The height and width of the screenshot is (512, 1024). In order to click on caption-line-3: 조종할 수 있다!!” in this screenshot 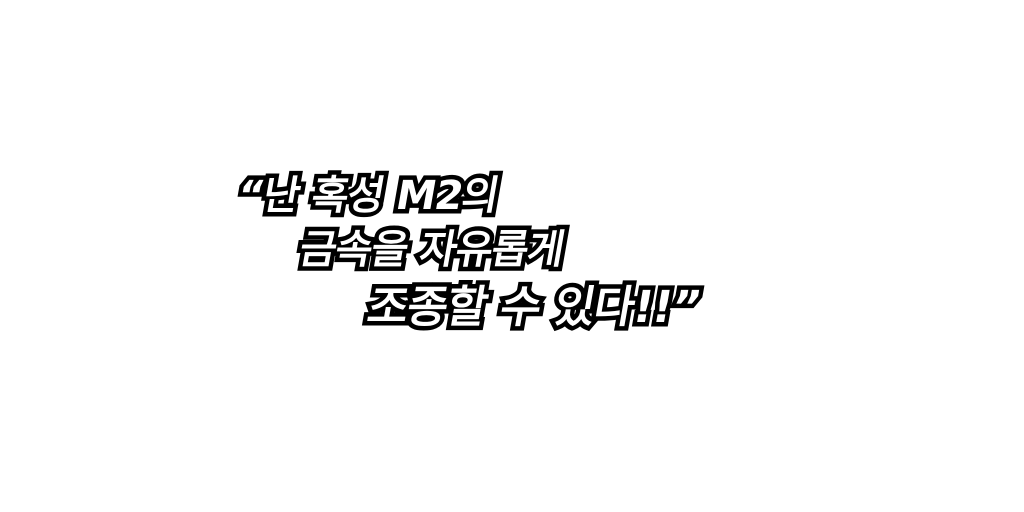, I will do `click(534, 308)`.